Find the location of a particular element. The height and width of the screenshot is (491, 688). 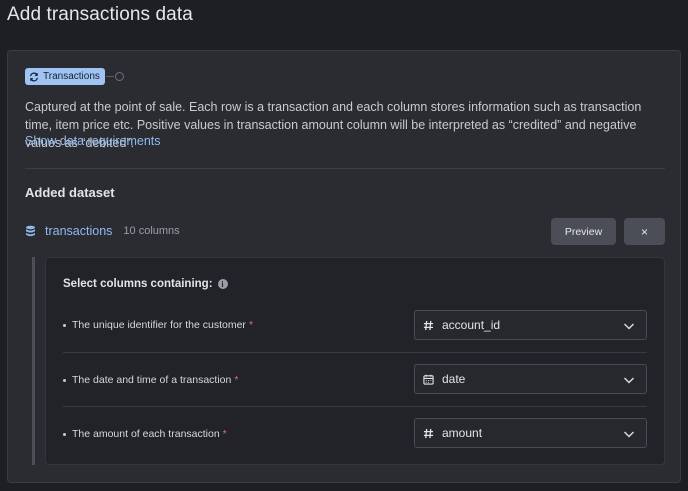

dataset-type-badge-row: Transactions is located at coordinates (74, 76).